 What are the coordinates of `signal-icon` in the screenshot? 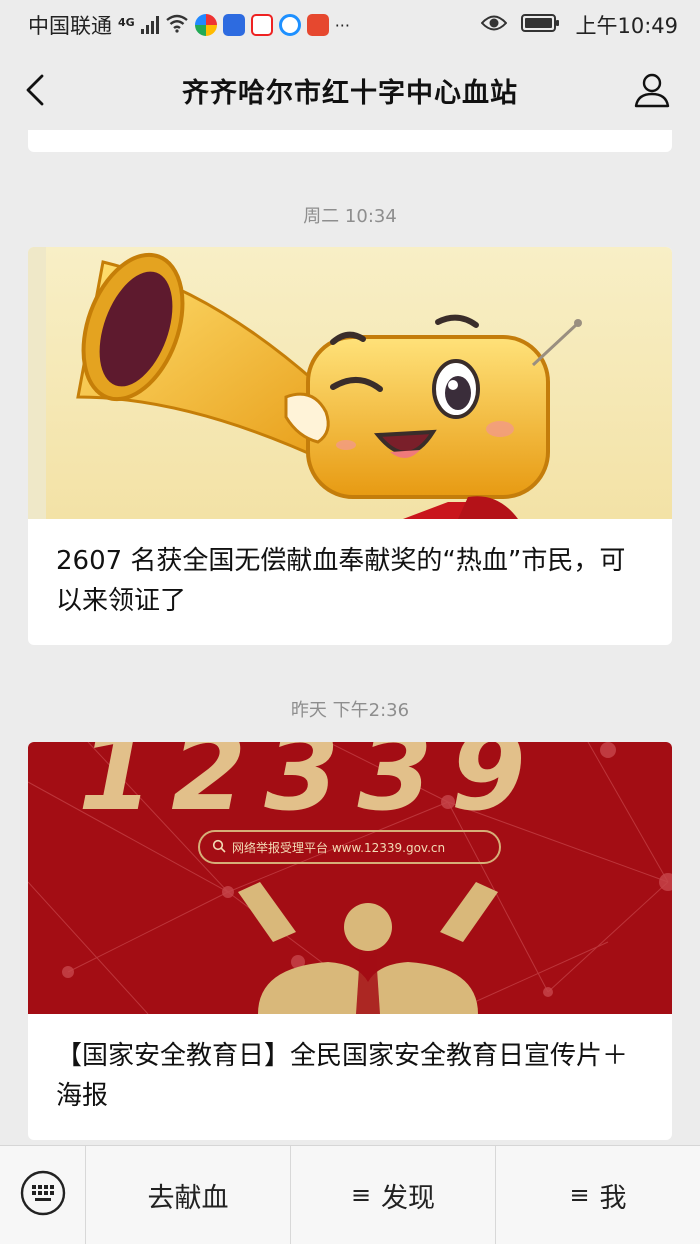 It's located at (149, 25).